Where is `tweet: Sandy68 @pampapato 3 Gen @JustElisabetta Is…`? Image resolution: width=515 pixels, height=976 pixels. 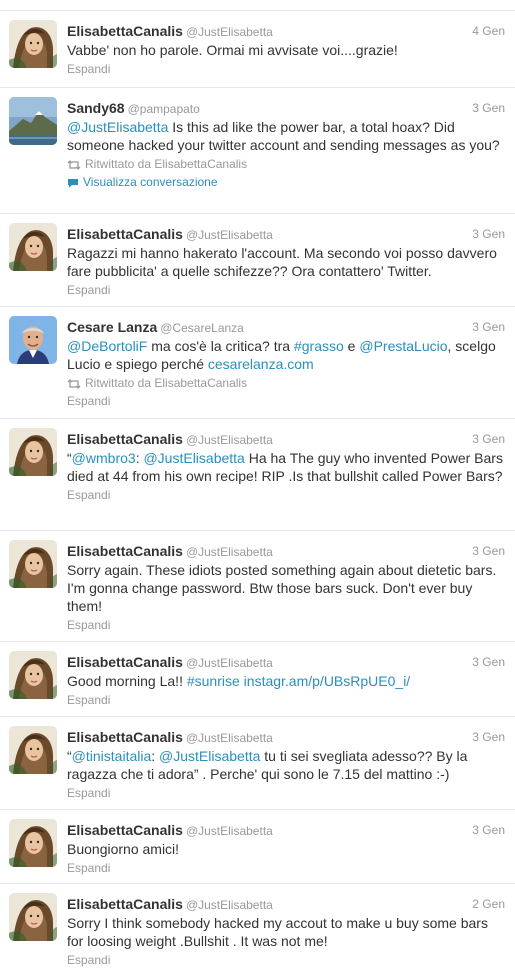 tweet: Sandy68 @pampapato 3 Gen @JustElisabetta Is… is located at coordinates (257, 150).